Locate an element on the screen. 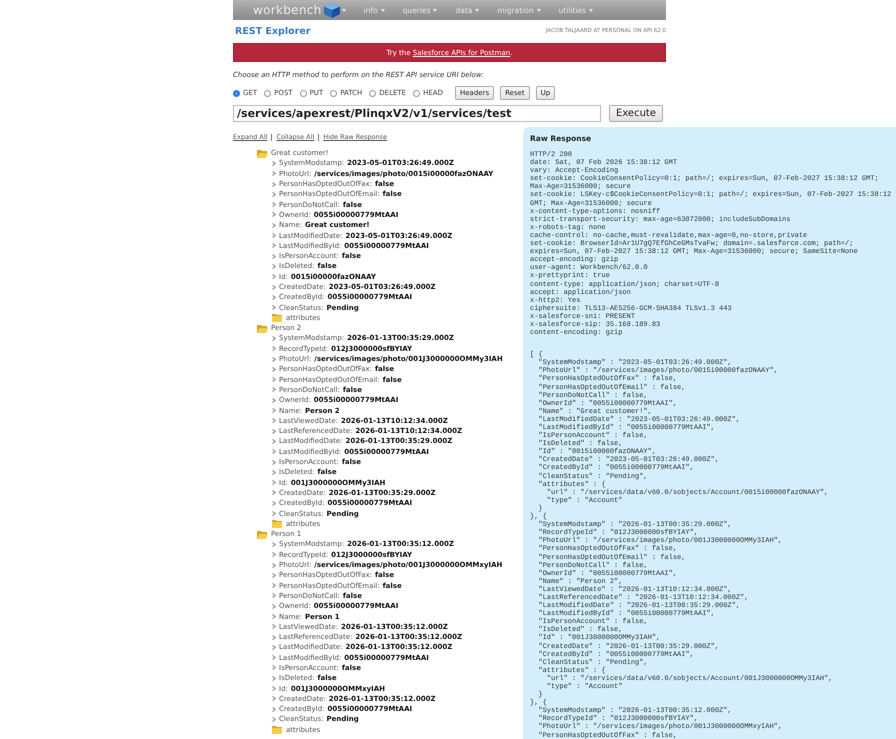 Image resolution: width=896 pixels, height=739 pixels. uri-field: /services/apexrest/PlinqxV2/v1/services/test is located at coordinates (417, 113).